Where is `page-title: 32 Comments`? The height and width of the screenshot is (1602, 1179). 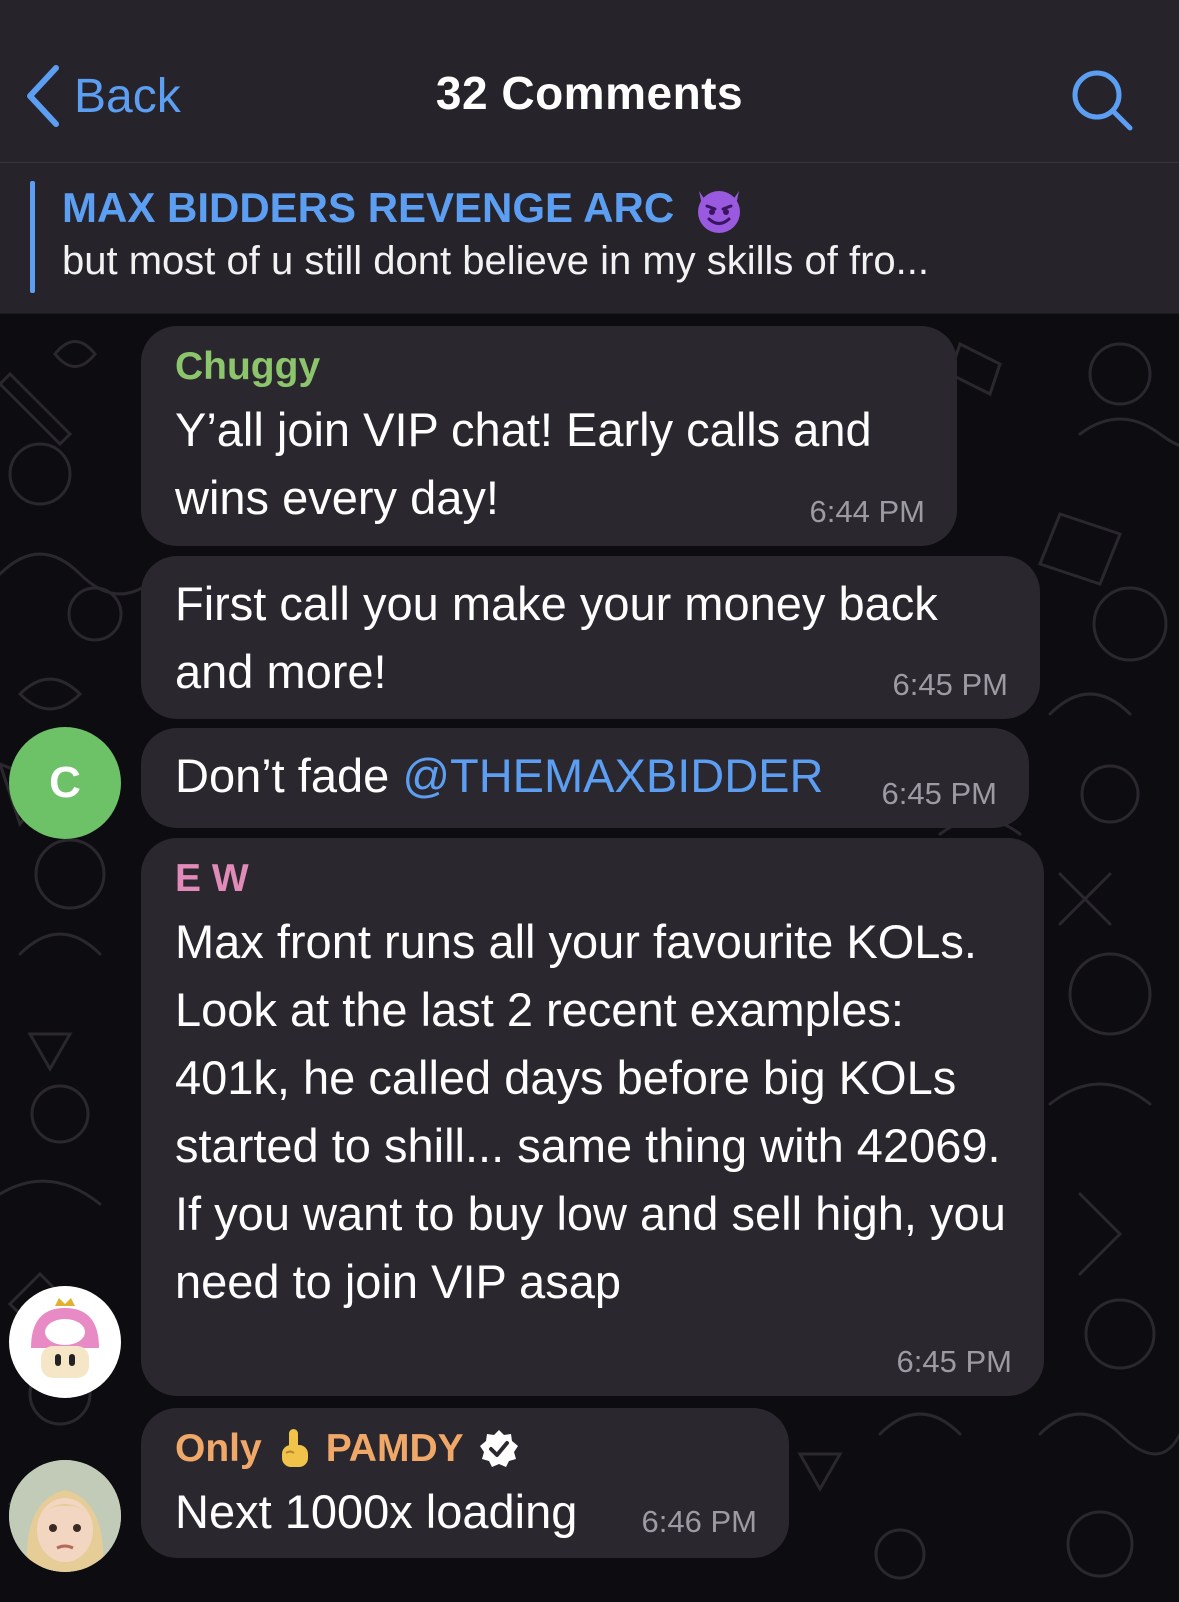 page-title: 32 Comments is located at coordinates (589, 93).